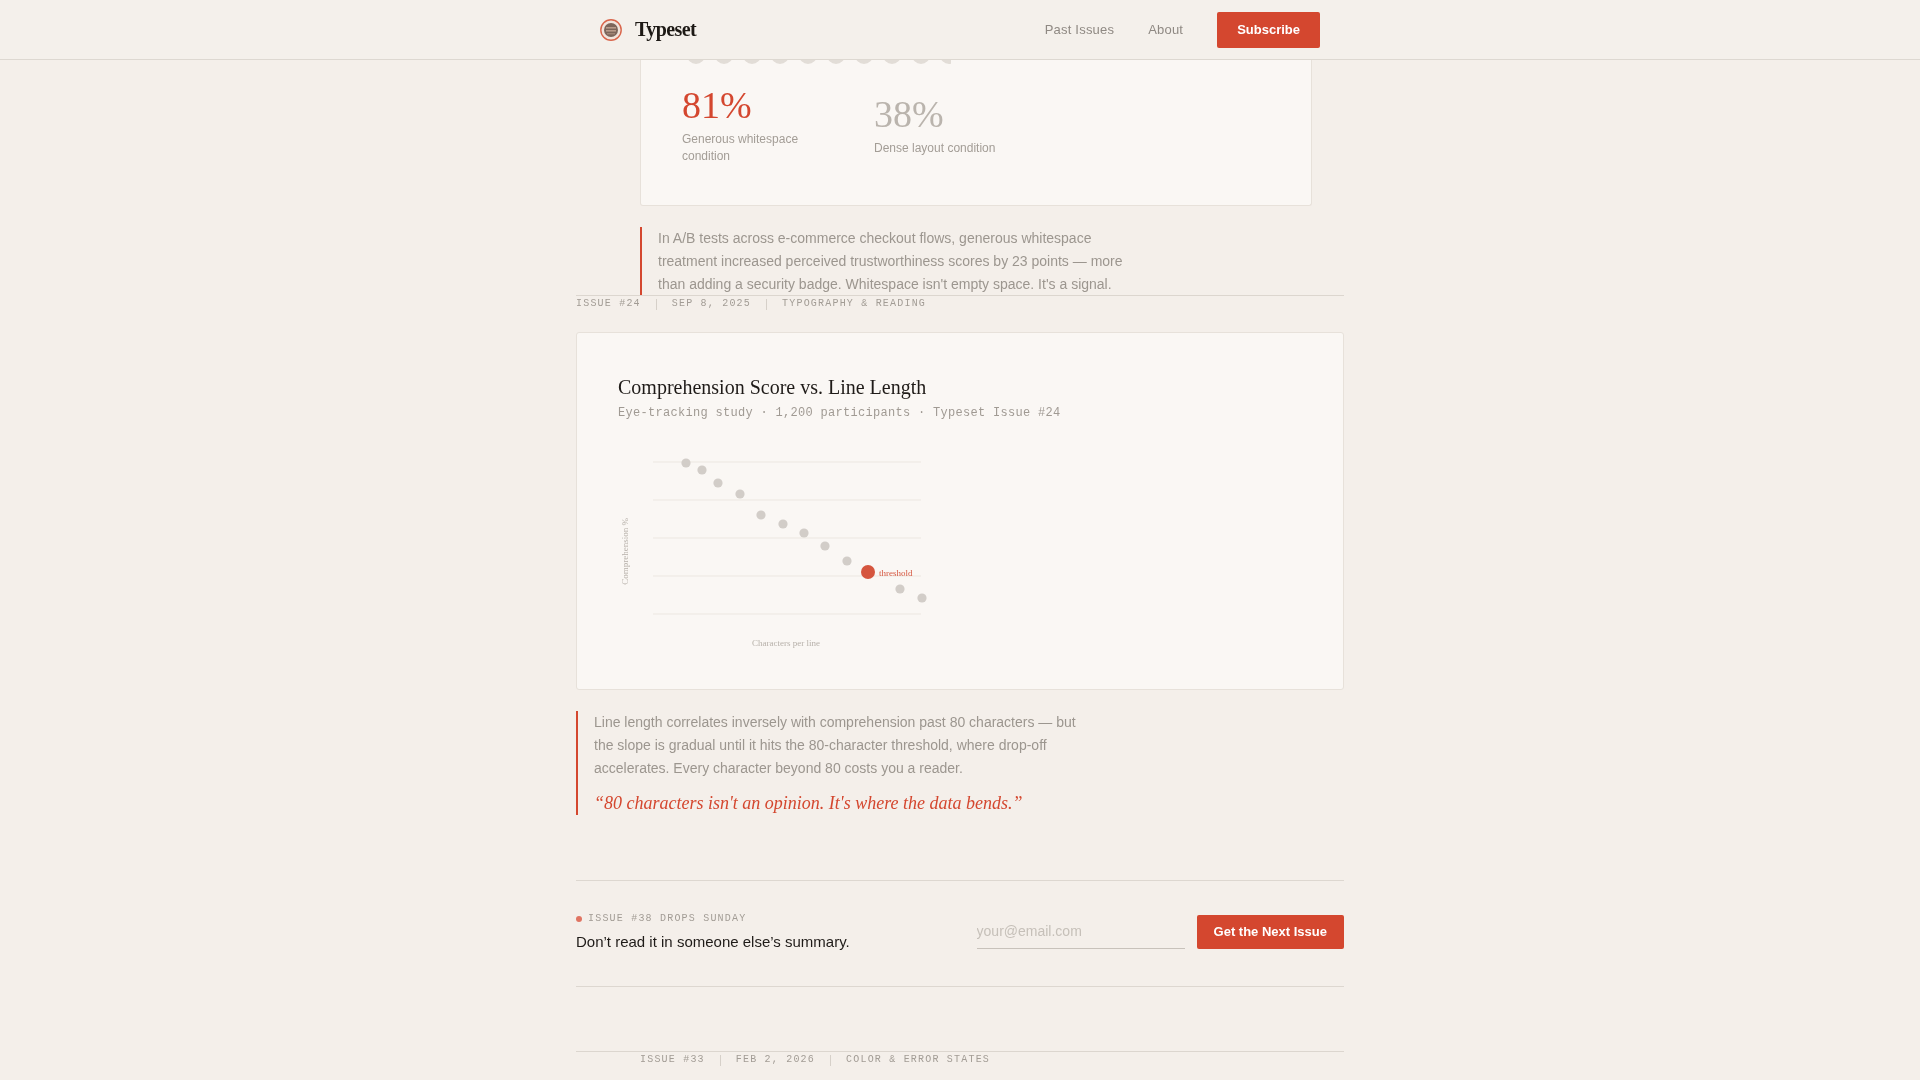  Describe the element at coordinates (835, 745) in the screenshot. I see `insight-text: Line length correlates inversely with comprehension past 80 characters — but the slope is gradual until it hits the 80-character threshold, where drop-off accelerates. Every character beyond 80 costs you a reader.` at that location.